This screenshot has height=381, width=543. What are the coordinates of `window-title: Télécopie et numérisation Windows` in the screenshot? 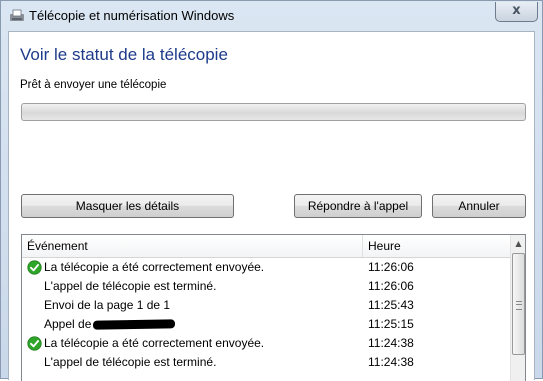 It's located at (132, 15).